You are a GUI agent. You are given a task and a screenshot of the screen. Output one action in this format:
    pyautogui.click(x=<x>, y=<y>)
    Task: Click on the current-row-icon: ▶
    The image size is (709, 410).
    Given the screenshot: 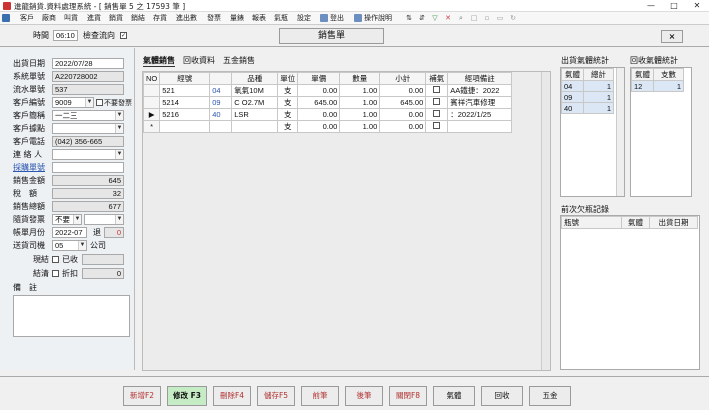 What is the action you would take?
    pyautogui.click(x=151, y=114)
    